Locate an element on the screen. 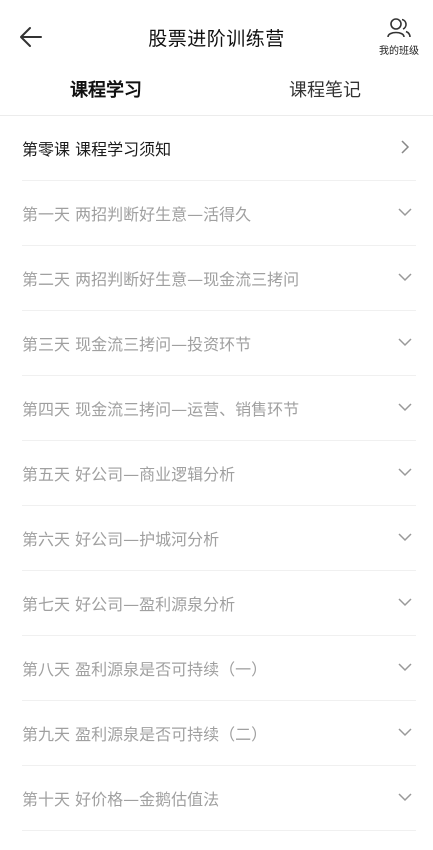 Image resolution: width=433 pixels, height=850 pixels. lesson-label: 第二天 两招判断好生意—现金流三拷问 is located at coordinates (161, 279).